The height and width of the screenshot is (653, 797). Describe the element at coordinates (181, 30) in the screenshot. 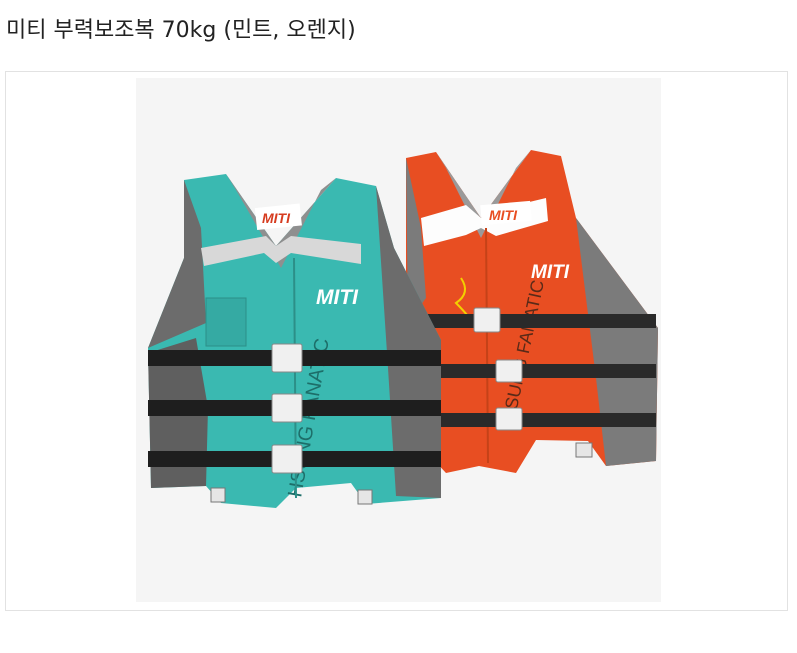

I see `product-title: 미티 부력보조복 70kg (민트, 오렌지)` at that location.